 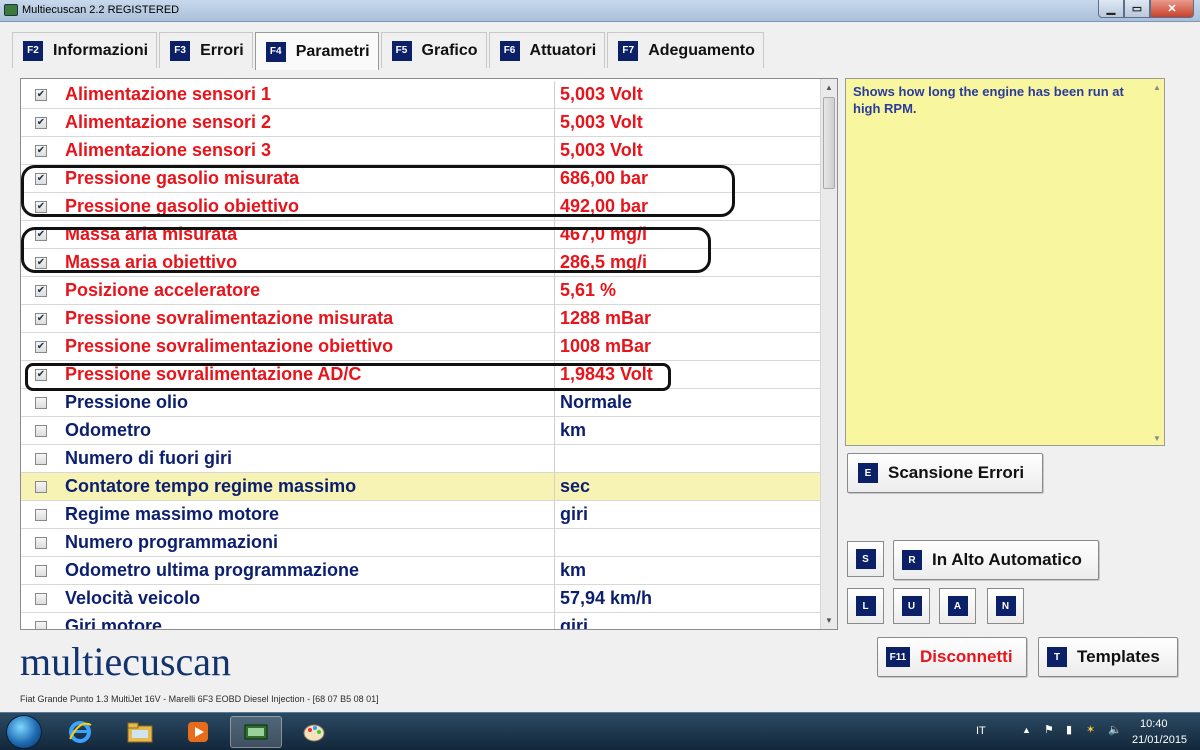 I want to click on table-row: ✔ Massa aria obiettivo 286,5 mg/i, so click(x=421, y=263).